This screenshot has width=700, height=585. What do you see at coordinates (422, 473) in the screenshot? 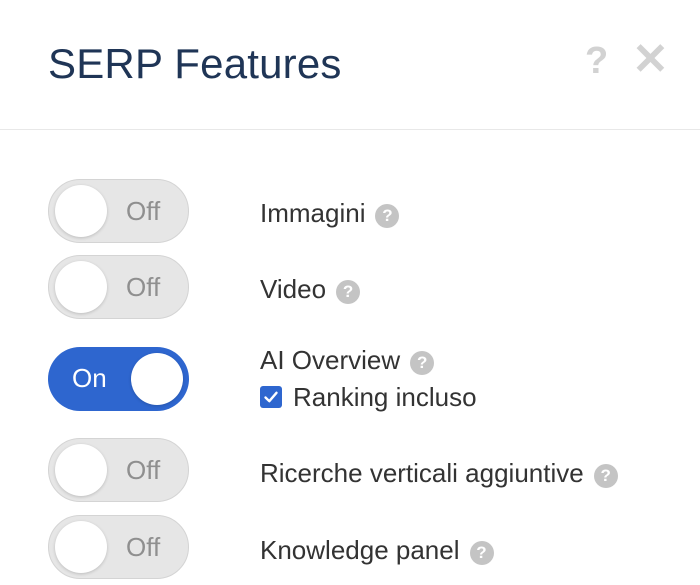
I see `feature-label-text: Ricerche verticali aggiuntive` at bounding box center [422, 473].